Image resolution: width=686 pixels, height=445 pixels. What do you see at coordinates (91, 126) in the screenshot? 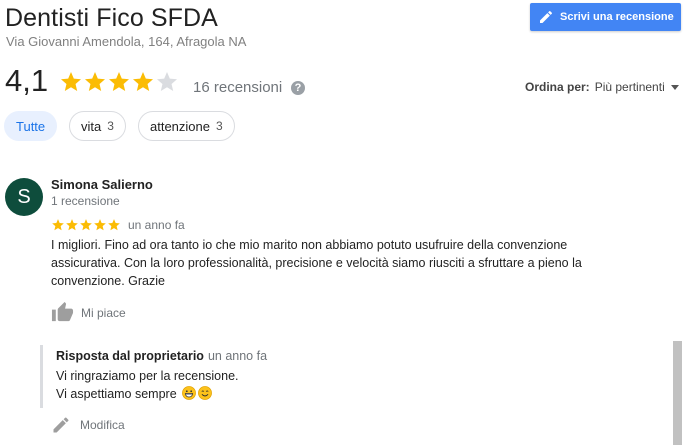
I see `filter-chip-label: vita` at bounding box center [91, 126].